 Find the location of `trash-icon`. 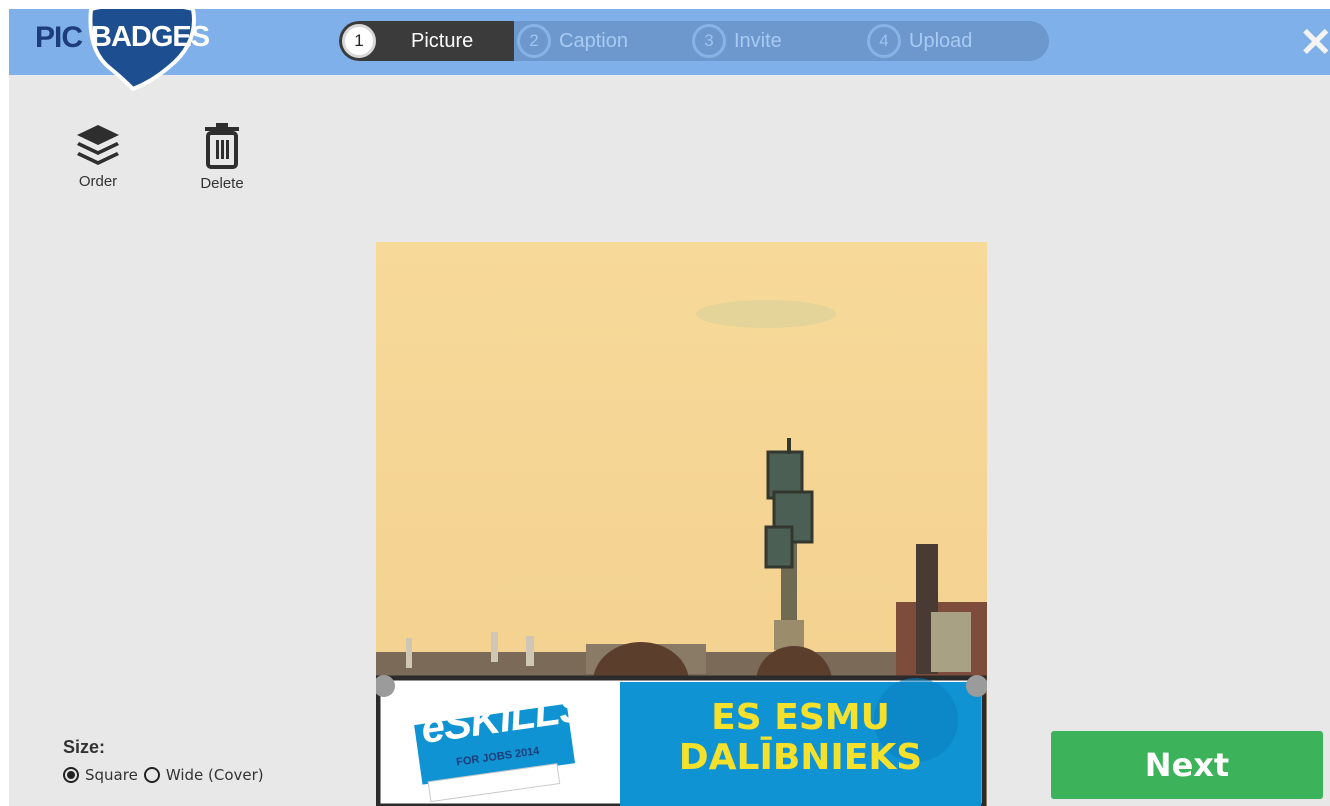

trash-icon is located at coordinates (222, 146).